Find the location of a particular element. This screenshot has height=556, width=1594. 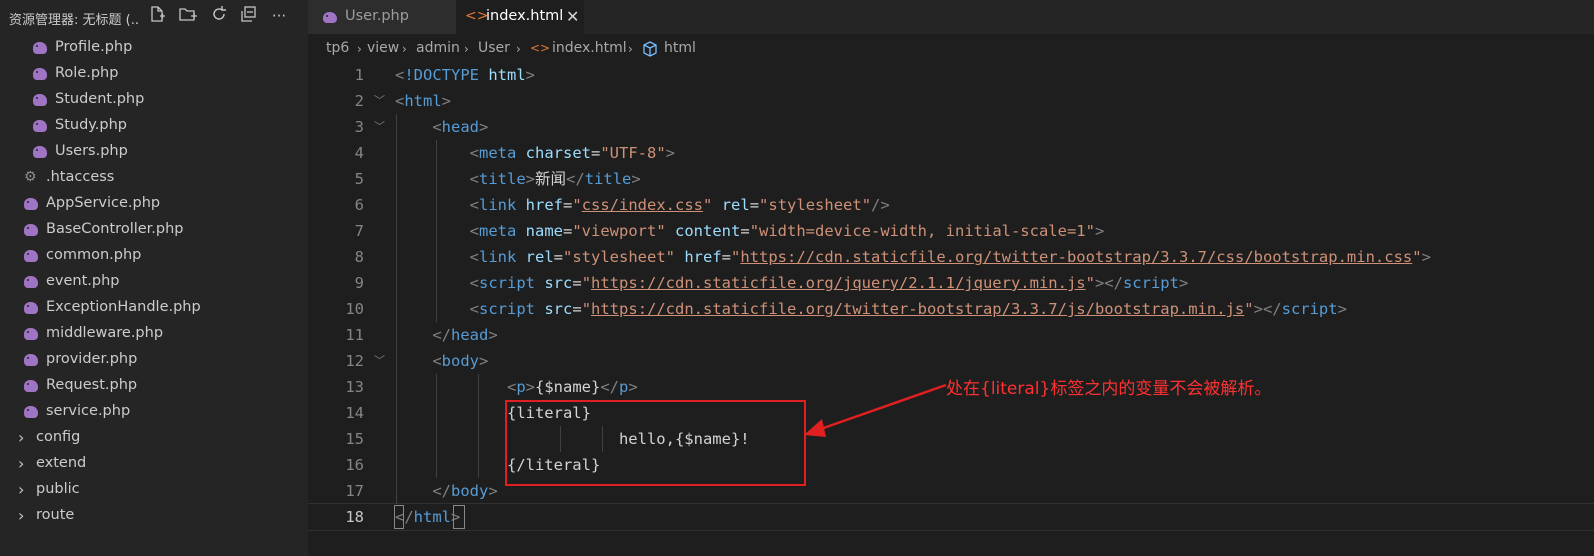

breadcrumb-item: html is located at coordinates (680, 48).